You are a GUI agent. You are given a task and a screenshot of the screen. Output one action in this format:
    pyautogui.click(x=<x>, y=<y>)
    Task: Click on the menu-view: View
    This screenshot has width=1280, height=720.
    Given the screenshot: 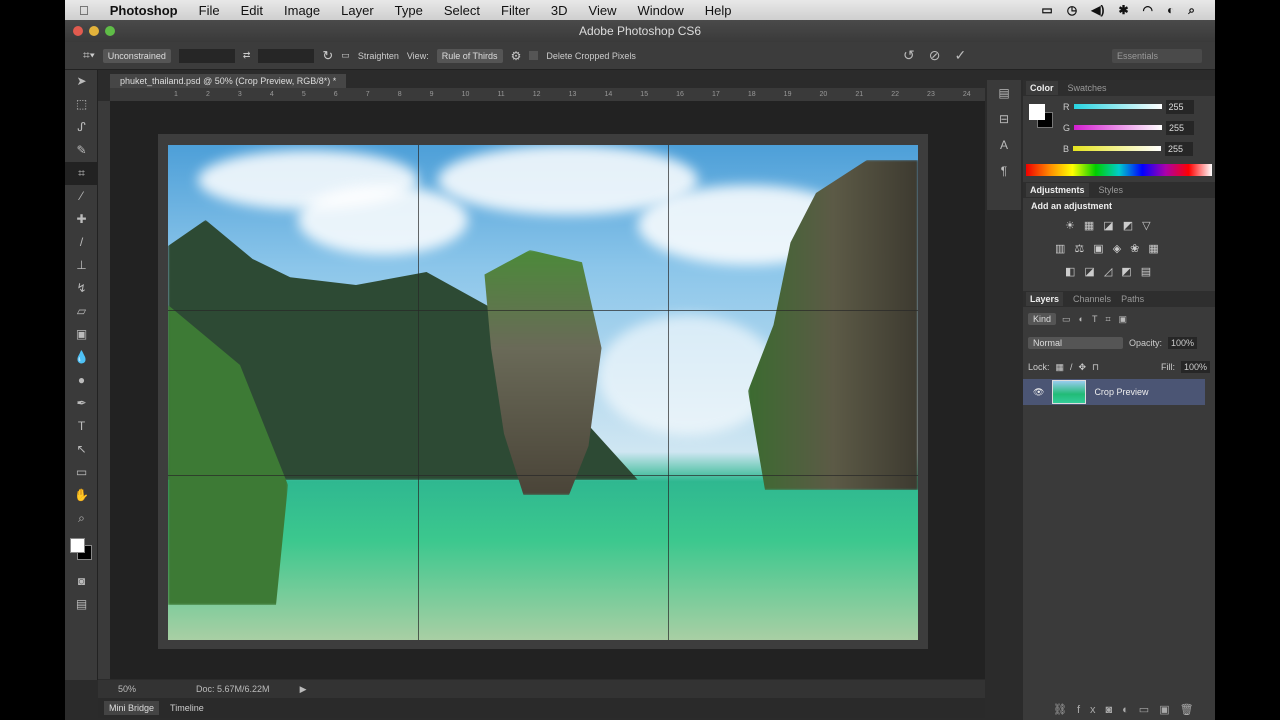 What is the action you would take?
    pyautogui.click(x=603, y=10)
    